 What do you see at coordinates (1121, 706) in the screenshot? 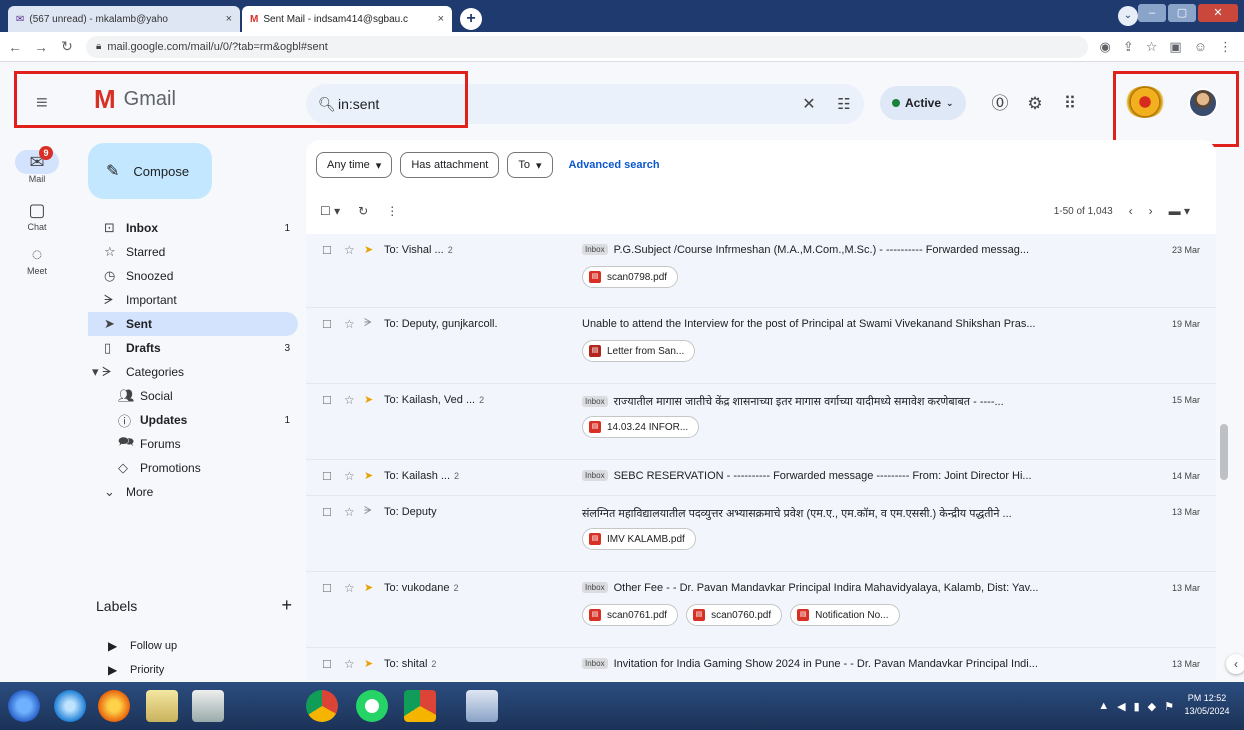
I see `volume-icon: ◀` at bounding box center [1121, 706].